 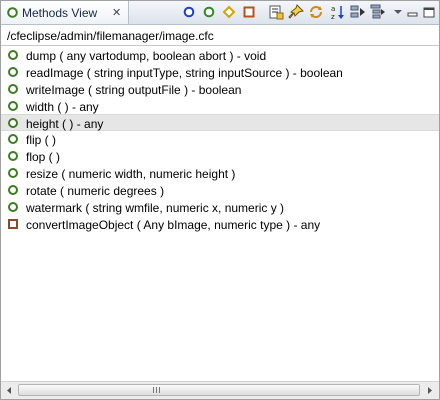 I want to click on method-label: flip ( ), so click(x=41, y=140).